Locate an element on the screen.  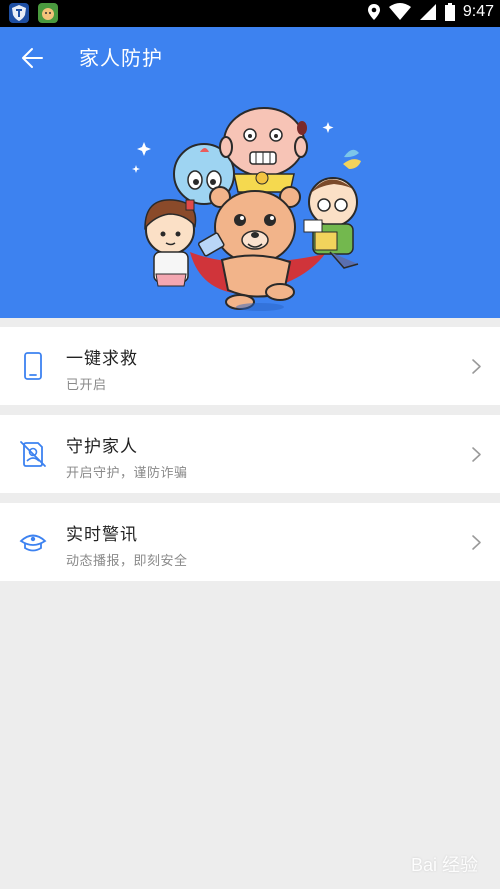
police-alert-card: 实时警讯 动态播报，即刻安全 is located at coordinates (250, 542).